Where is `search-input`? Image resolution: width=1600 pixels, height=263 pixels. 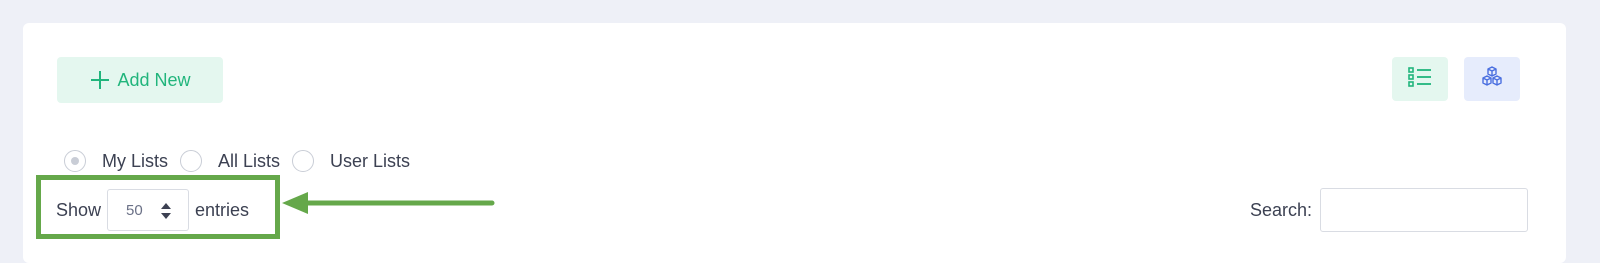
search-input is located at coordinates (1424, 210).